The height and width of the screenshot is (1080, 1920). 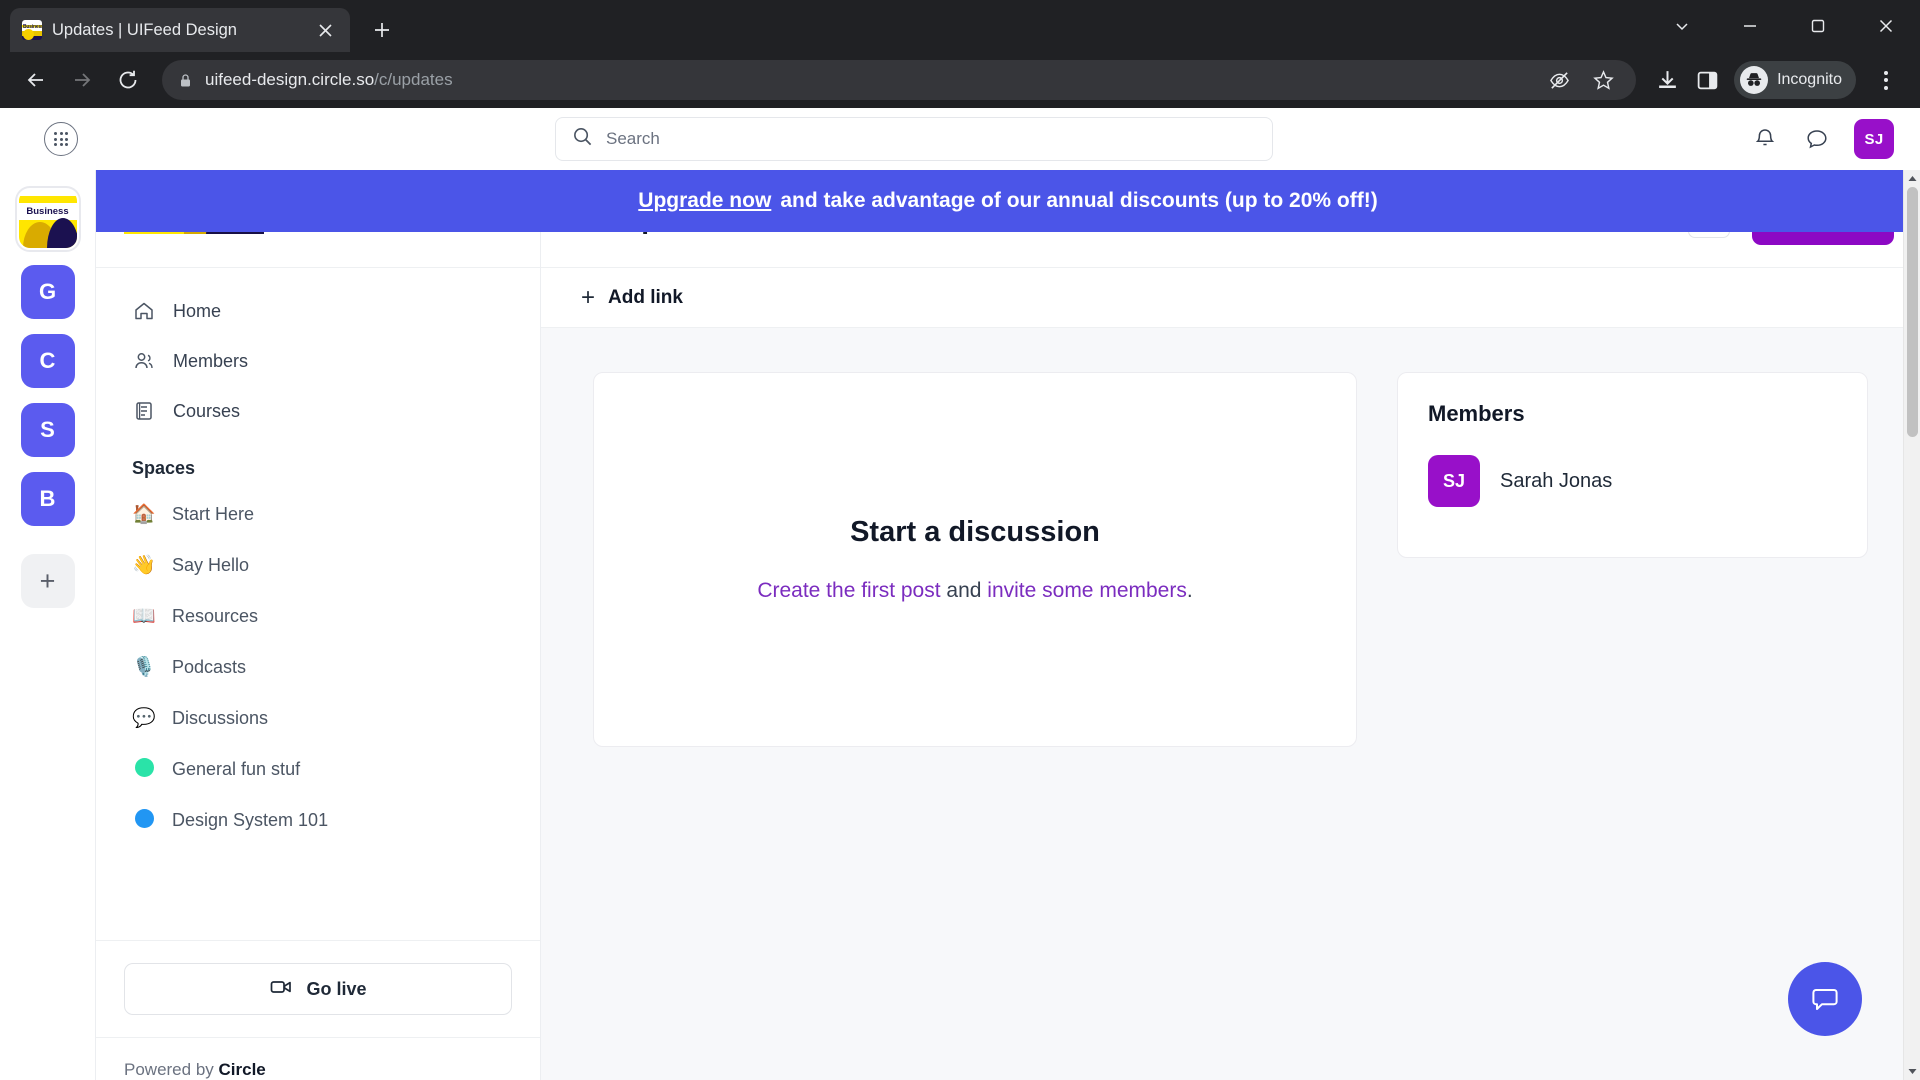 What do you see at coordinates (1912, 312) in the screenshot?
I see `scrollbar-thumb` at bounding box center [1912, 312].